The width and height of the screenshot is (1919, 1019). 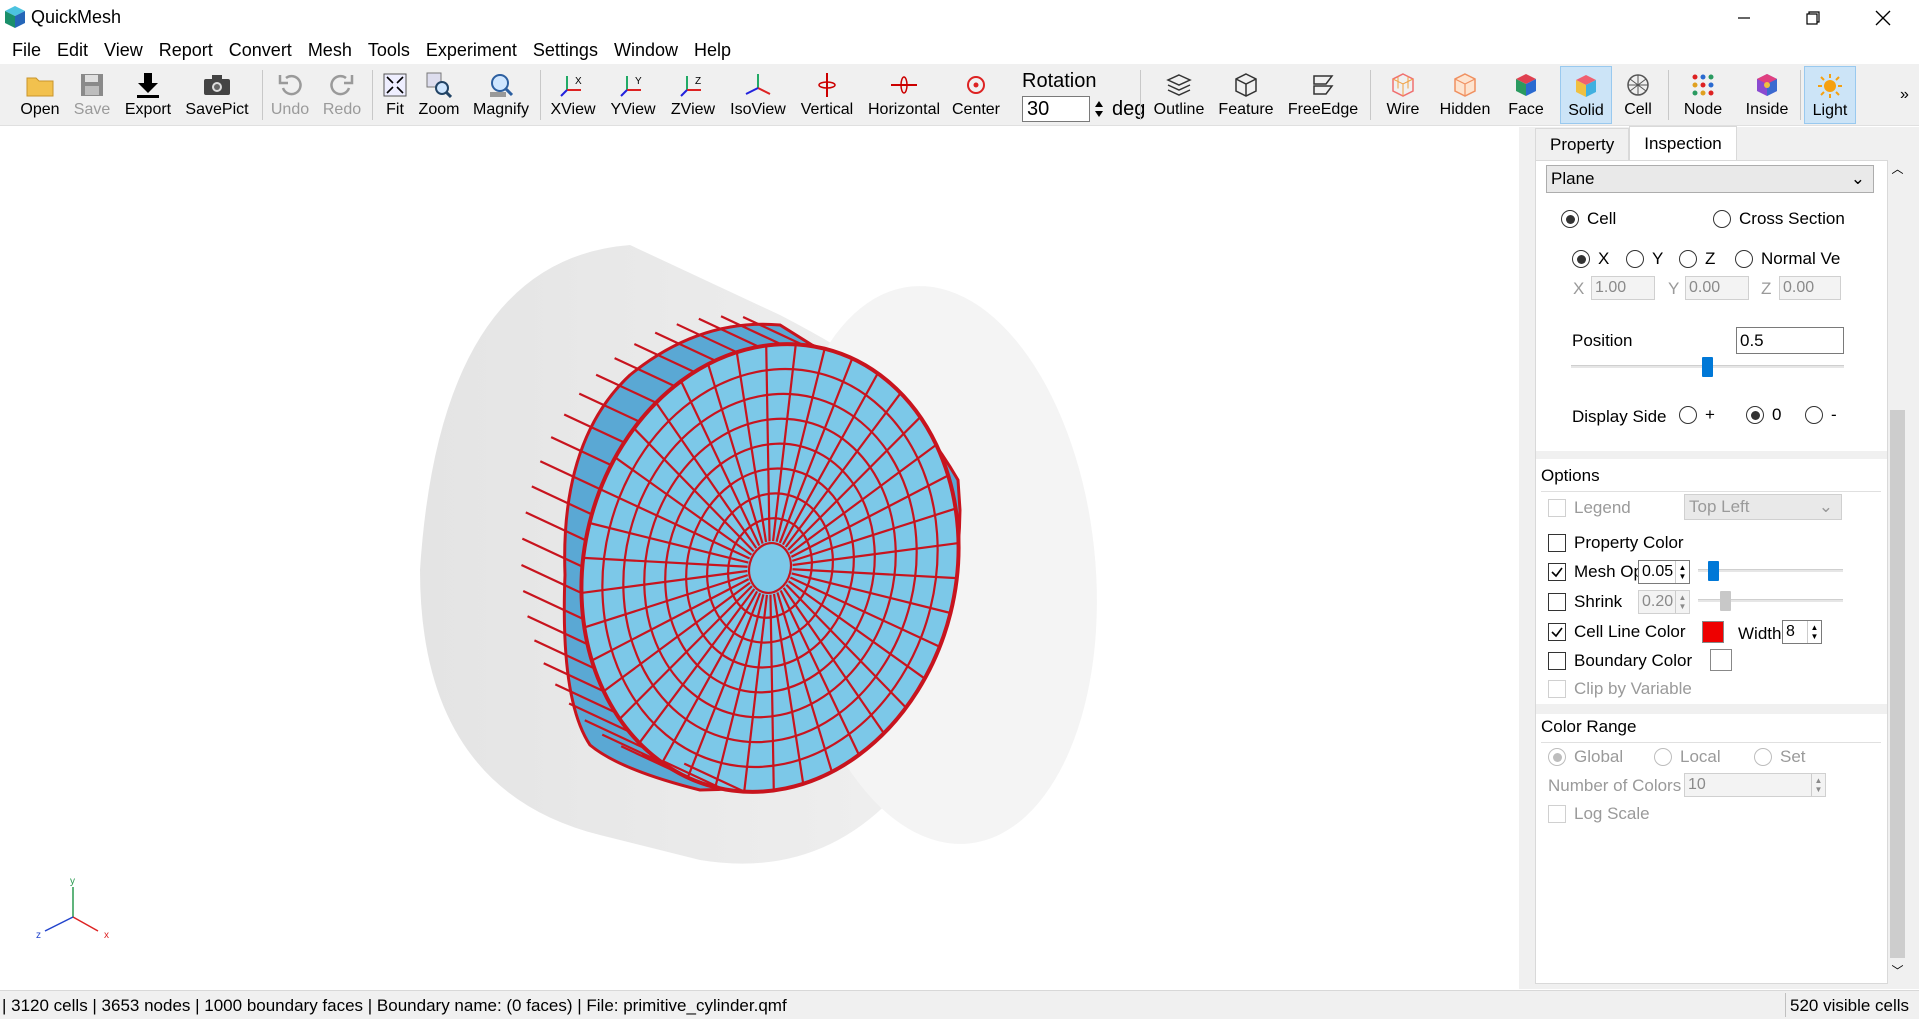 I want to click on toolbar-overflow-button: », so click(x=1904, y=95).